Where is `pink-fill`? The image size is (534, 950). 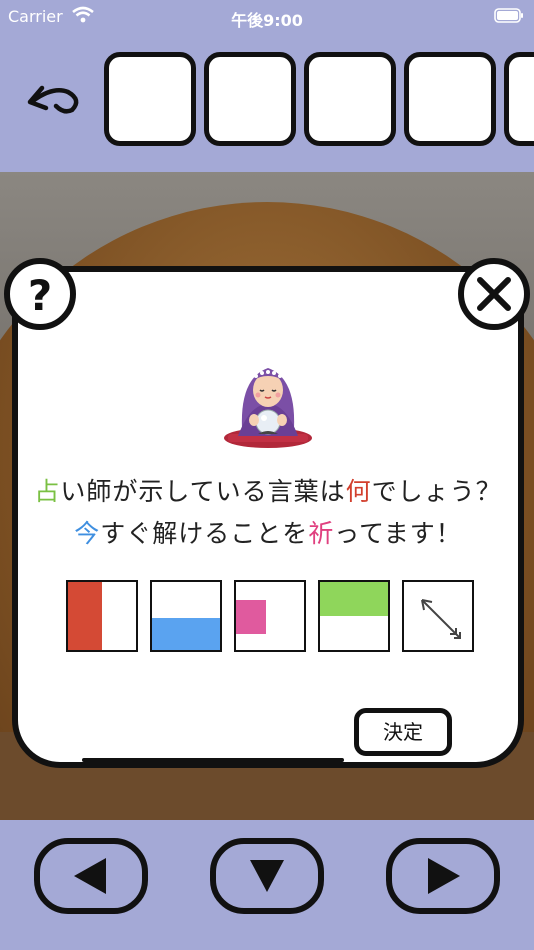 pink-fill is located at coordinates (251, 617).